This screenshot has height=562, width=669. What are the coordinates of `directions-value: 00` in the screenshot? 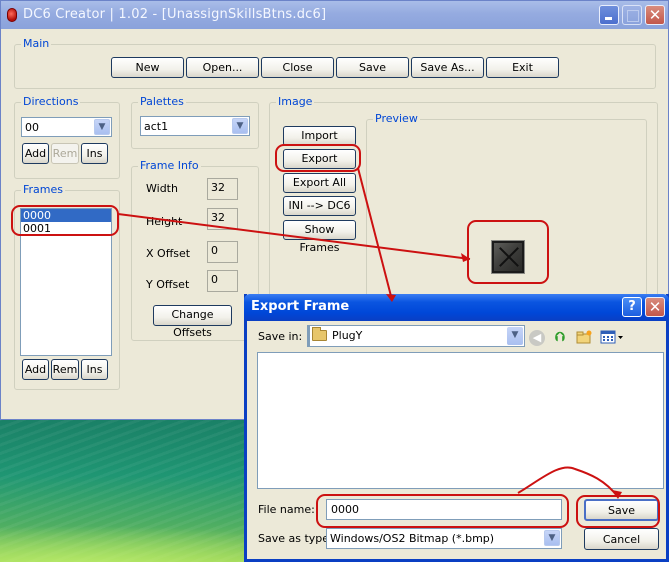 It's located at (32, 127).